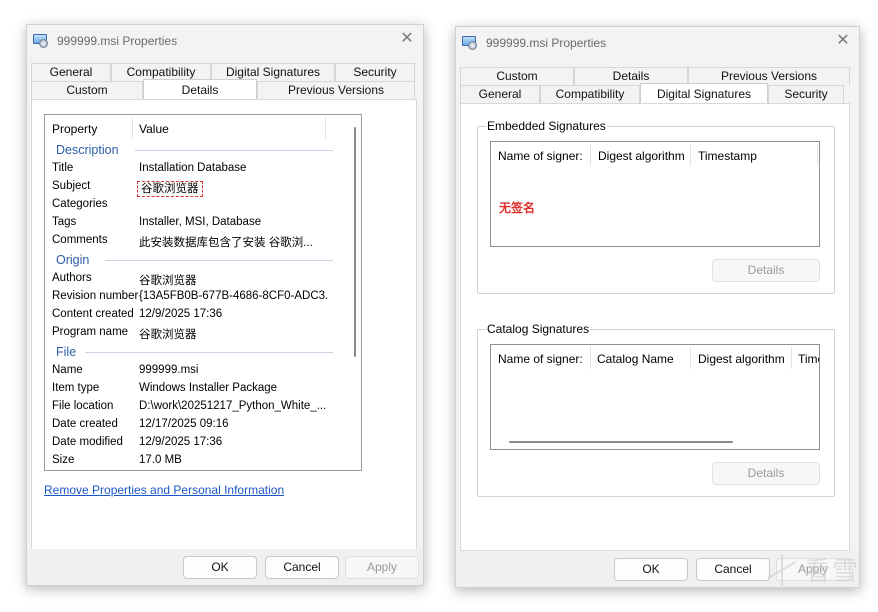 Image resolution: width=878 pixels, height=612 pixels. What do you see at coordinates (197, 461) in the screenshot?
I see `list-item: Size 17.0 MB` at bounding box center [197, 461].